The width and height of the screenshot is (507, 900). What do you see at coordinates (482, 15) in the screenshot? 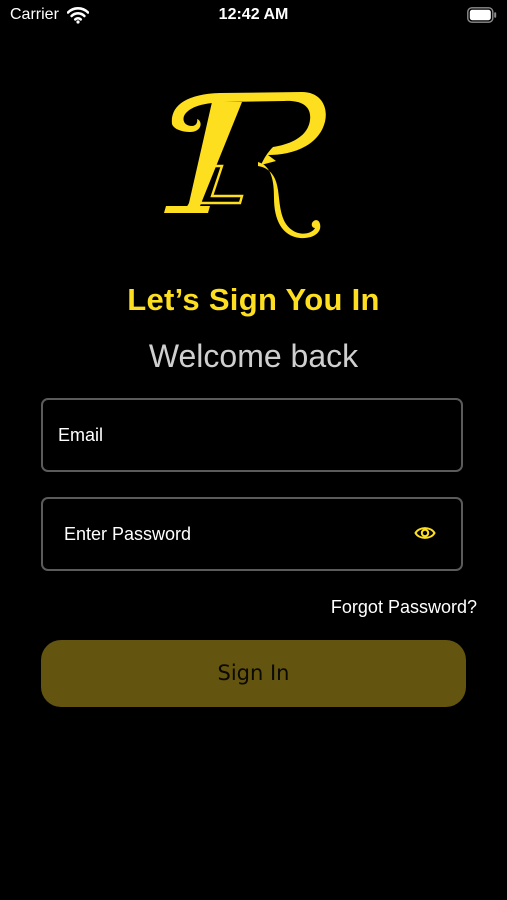
I see `battery-icon` at bounding box center [482, 15].